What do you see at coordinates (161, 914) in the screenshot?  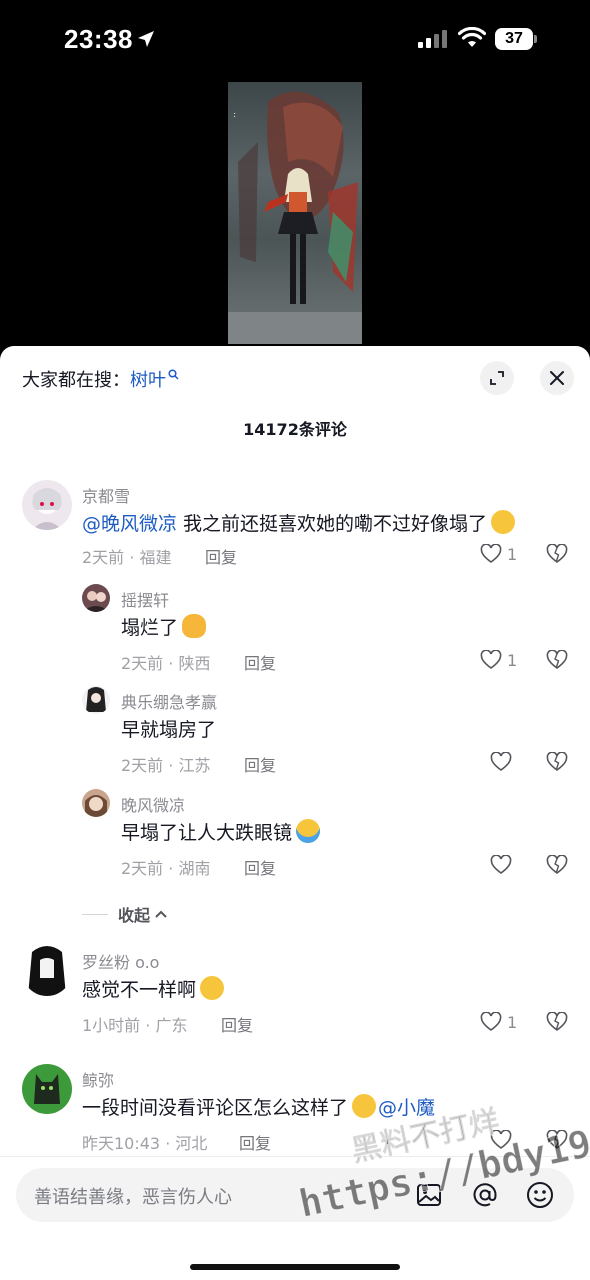 I see `chevron-up-icon` at bounding box center [161, 914].